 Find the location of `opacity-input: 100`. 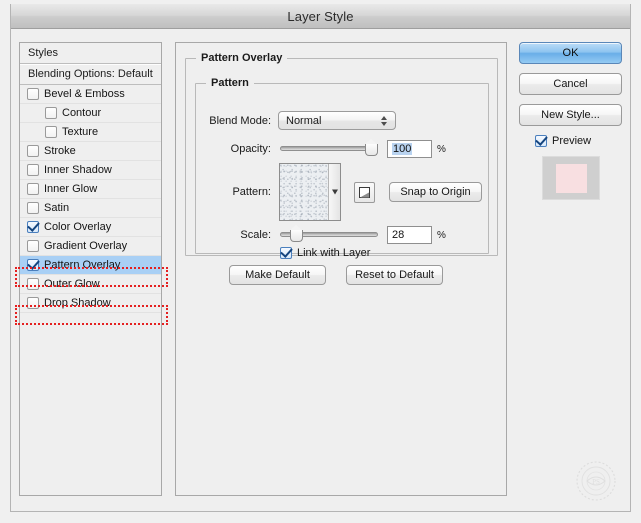

opacity-input: 100 is located at coordinates (409, 149).